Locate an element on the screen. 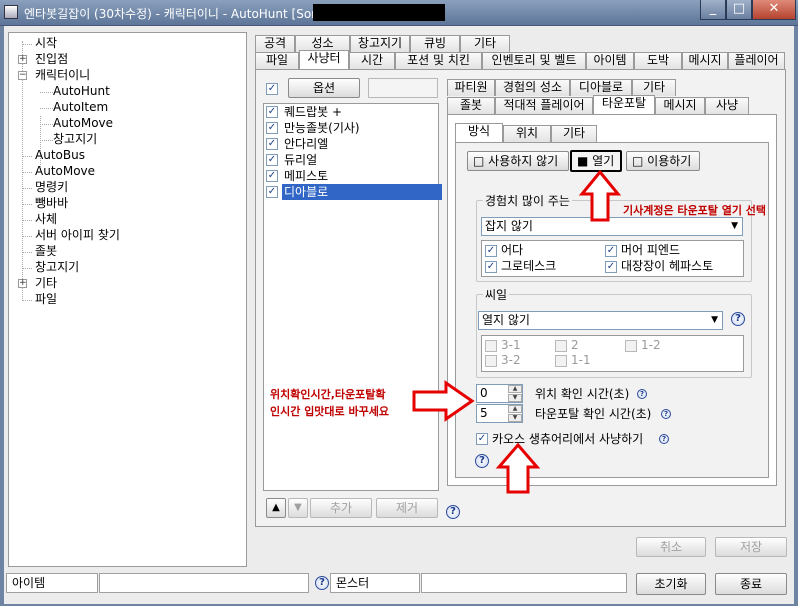  save-button: 저장 is located at coordinates (751, 547).